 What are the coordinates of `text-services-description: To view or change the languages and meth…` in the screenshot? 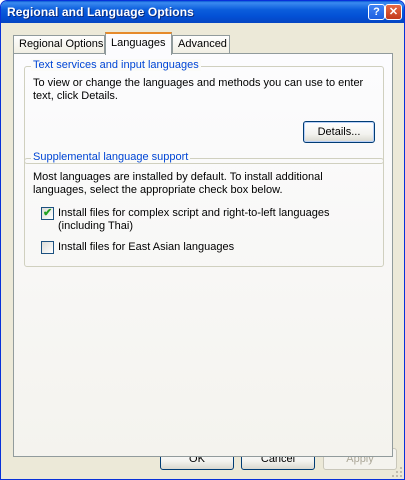 It's located at (198, 89).